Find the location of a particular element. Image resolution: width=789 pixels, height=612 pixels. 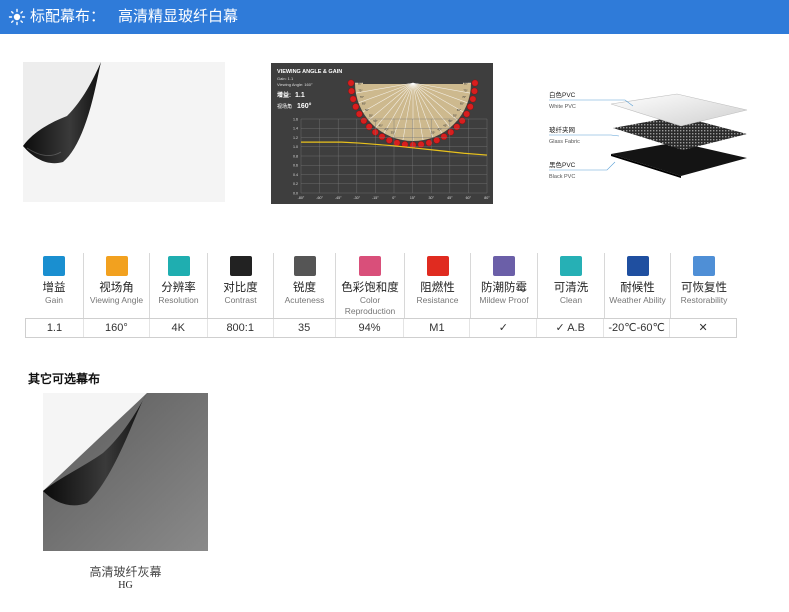

layer-1-en: White PVC is located at coordinates (562, 107).